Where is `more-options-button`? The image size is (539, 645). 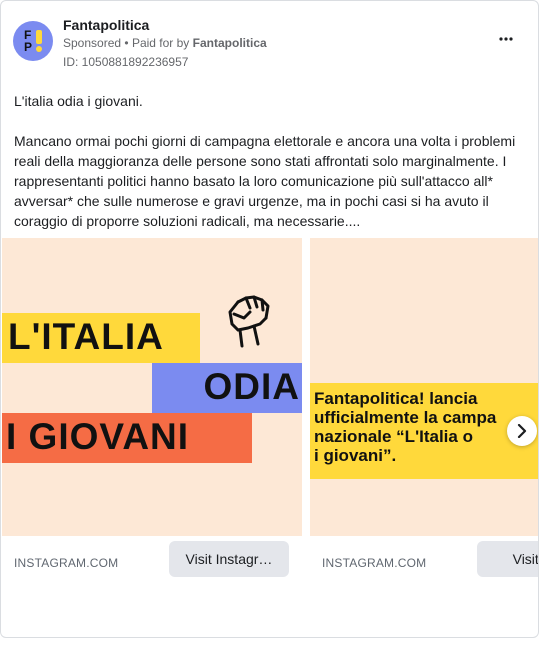
more-options-button is located at coordinates (506, 41).